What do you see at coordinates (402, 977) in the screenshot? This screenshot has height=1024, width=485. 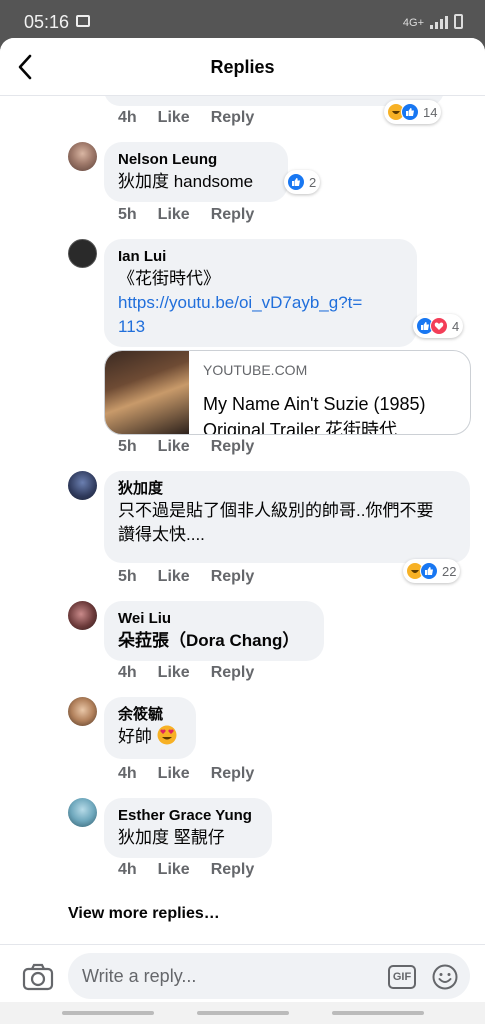 I see `gif-icon: GIF` at bounding box center [402, 977].